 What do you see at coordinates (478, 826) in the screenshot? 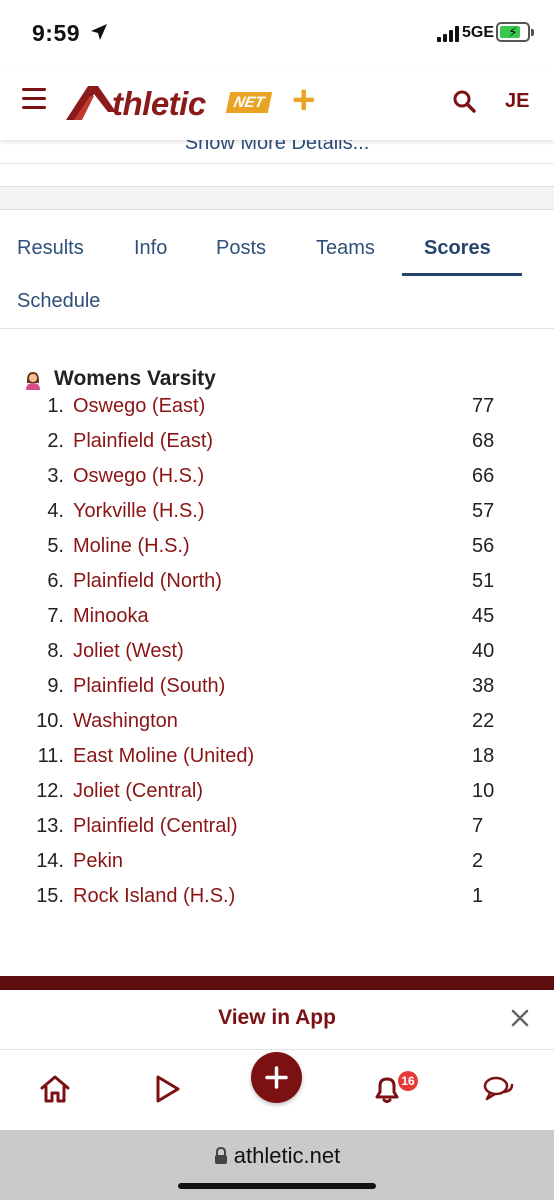
I see `score-points: 7` at bounding box center [478, 826].